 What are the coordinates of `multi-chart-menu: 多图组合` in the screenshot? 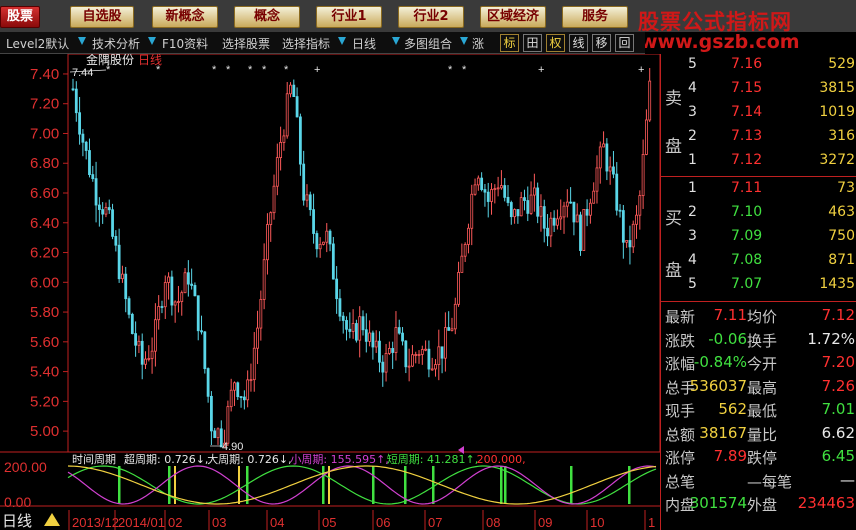 It's located at (428, 43).